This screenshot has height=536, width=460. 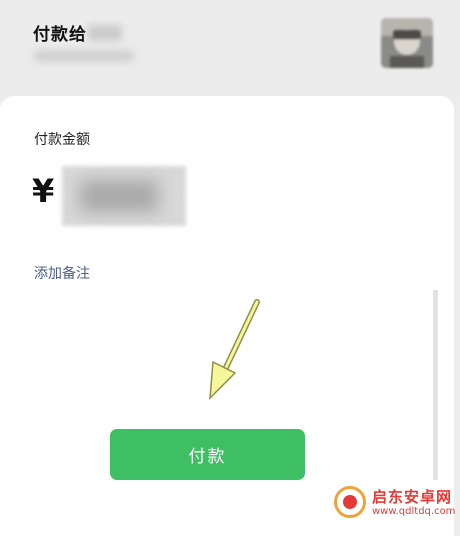 What do you see at coordinates (84, 56) in the screenshot?
I see `payee-subtitle-redacted` at bounding box center [84, 56].